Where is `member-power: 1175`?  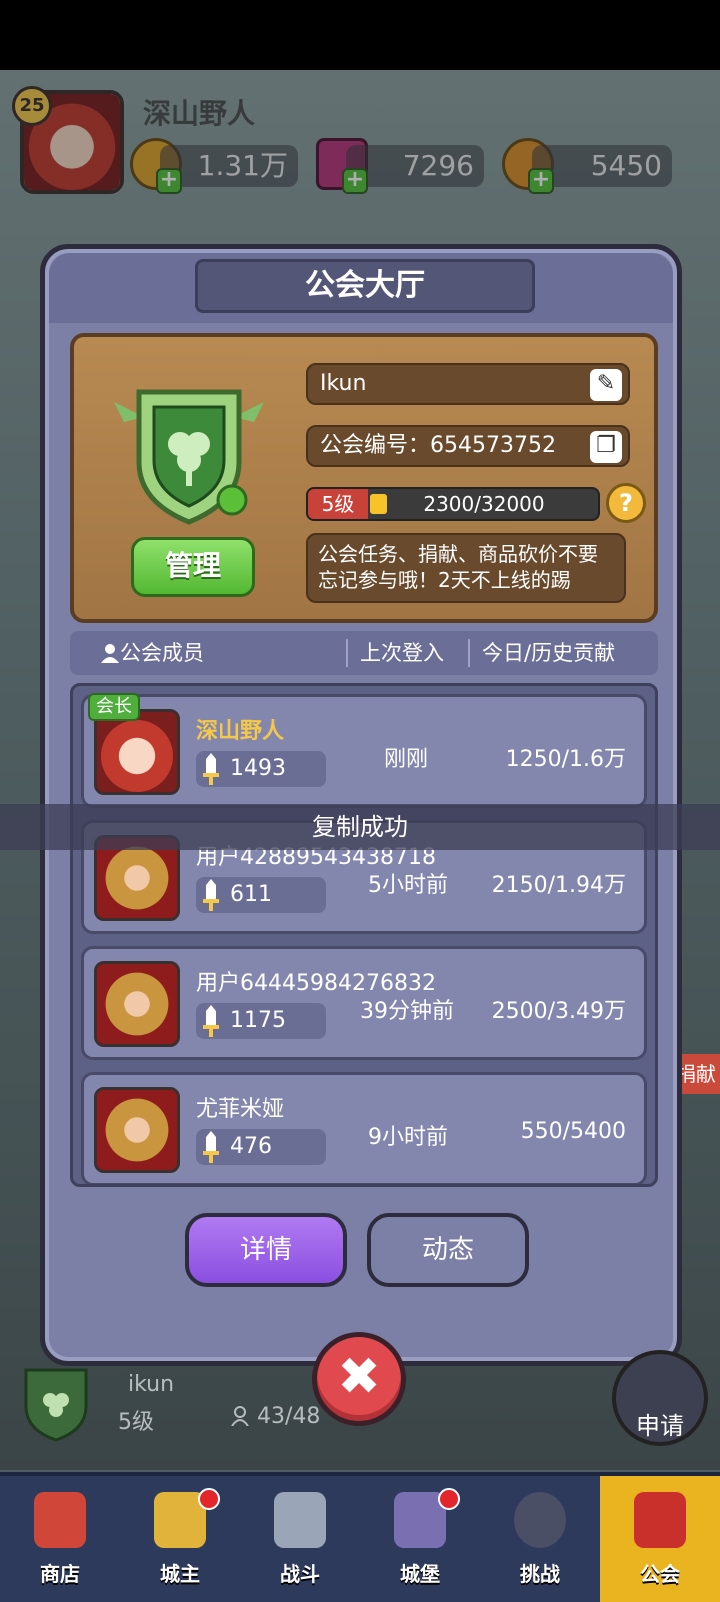 member-power: 1175 is located at coordinates (261, 1021).